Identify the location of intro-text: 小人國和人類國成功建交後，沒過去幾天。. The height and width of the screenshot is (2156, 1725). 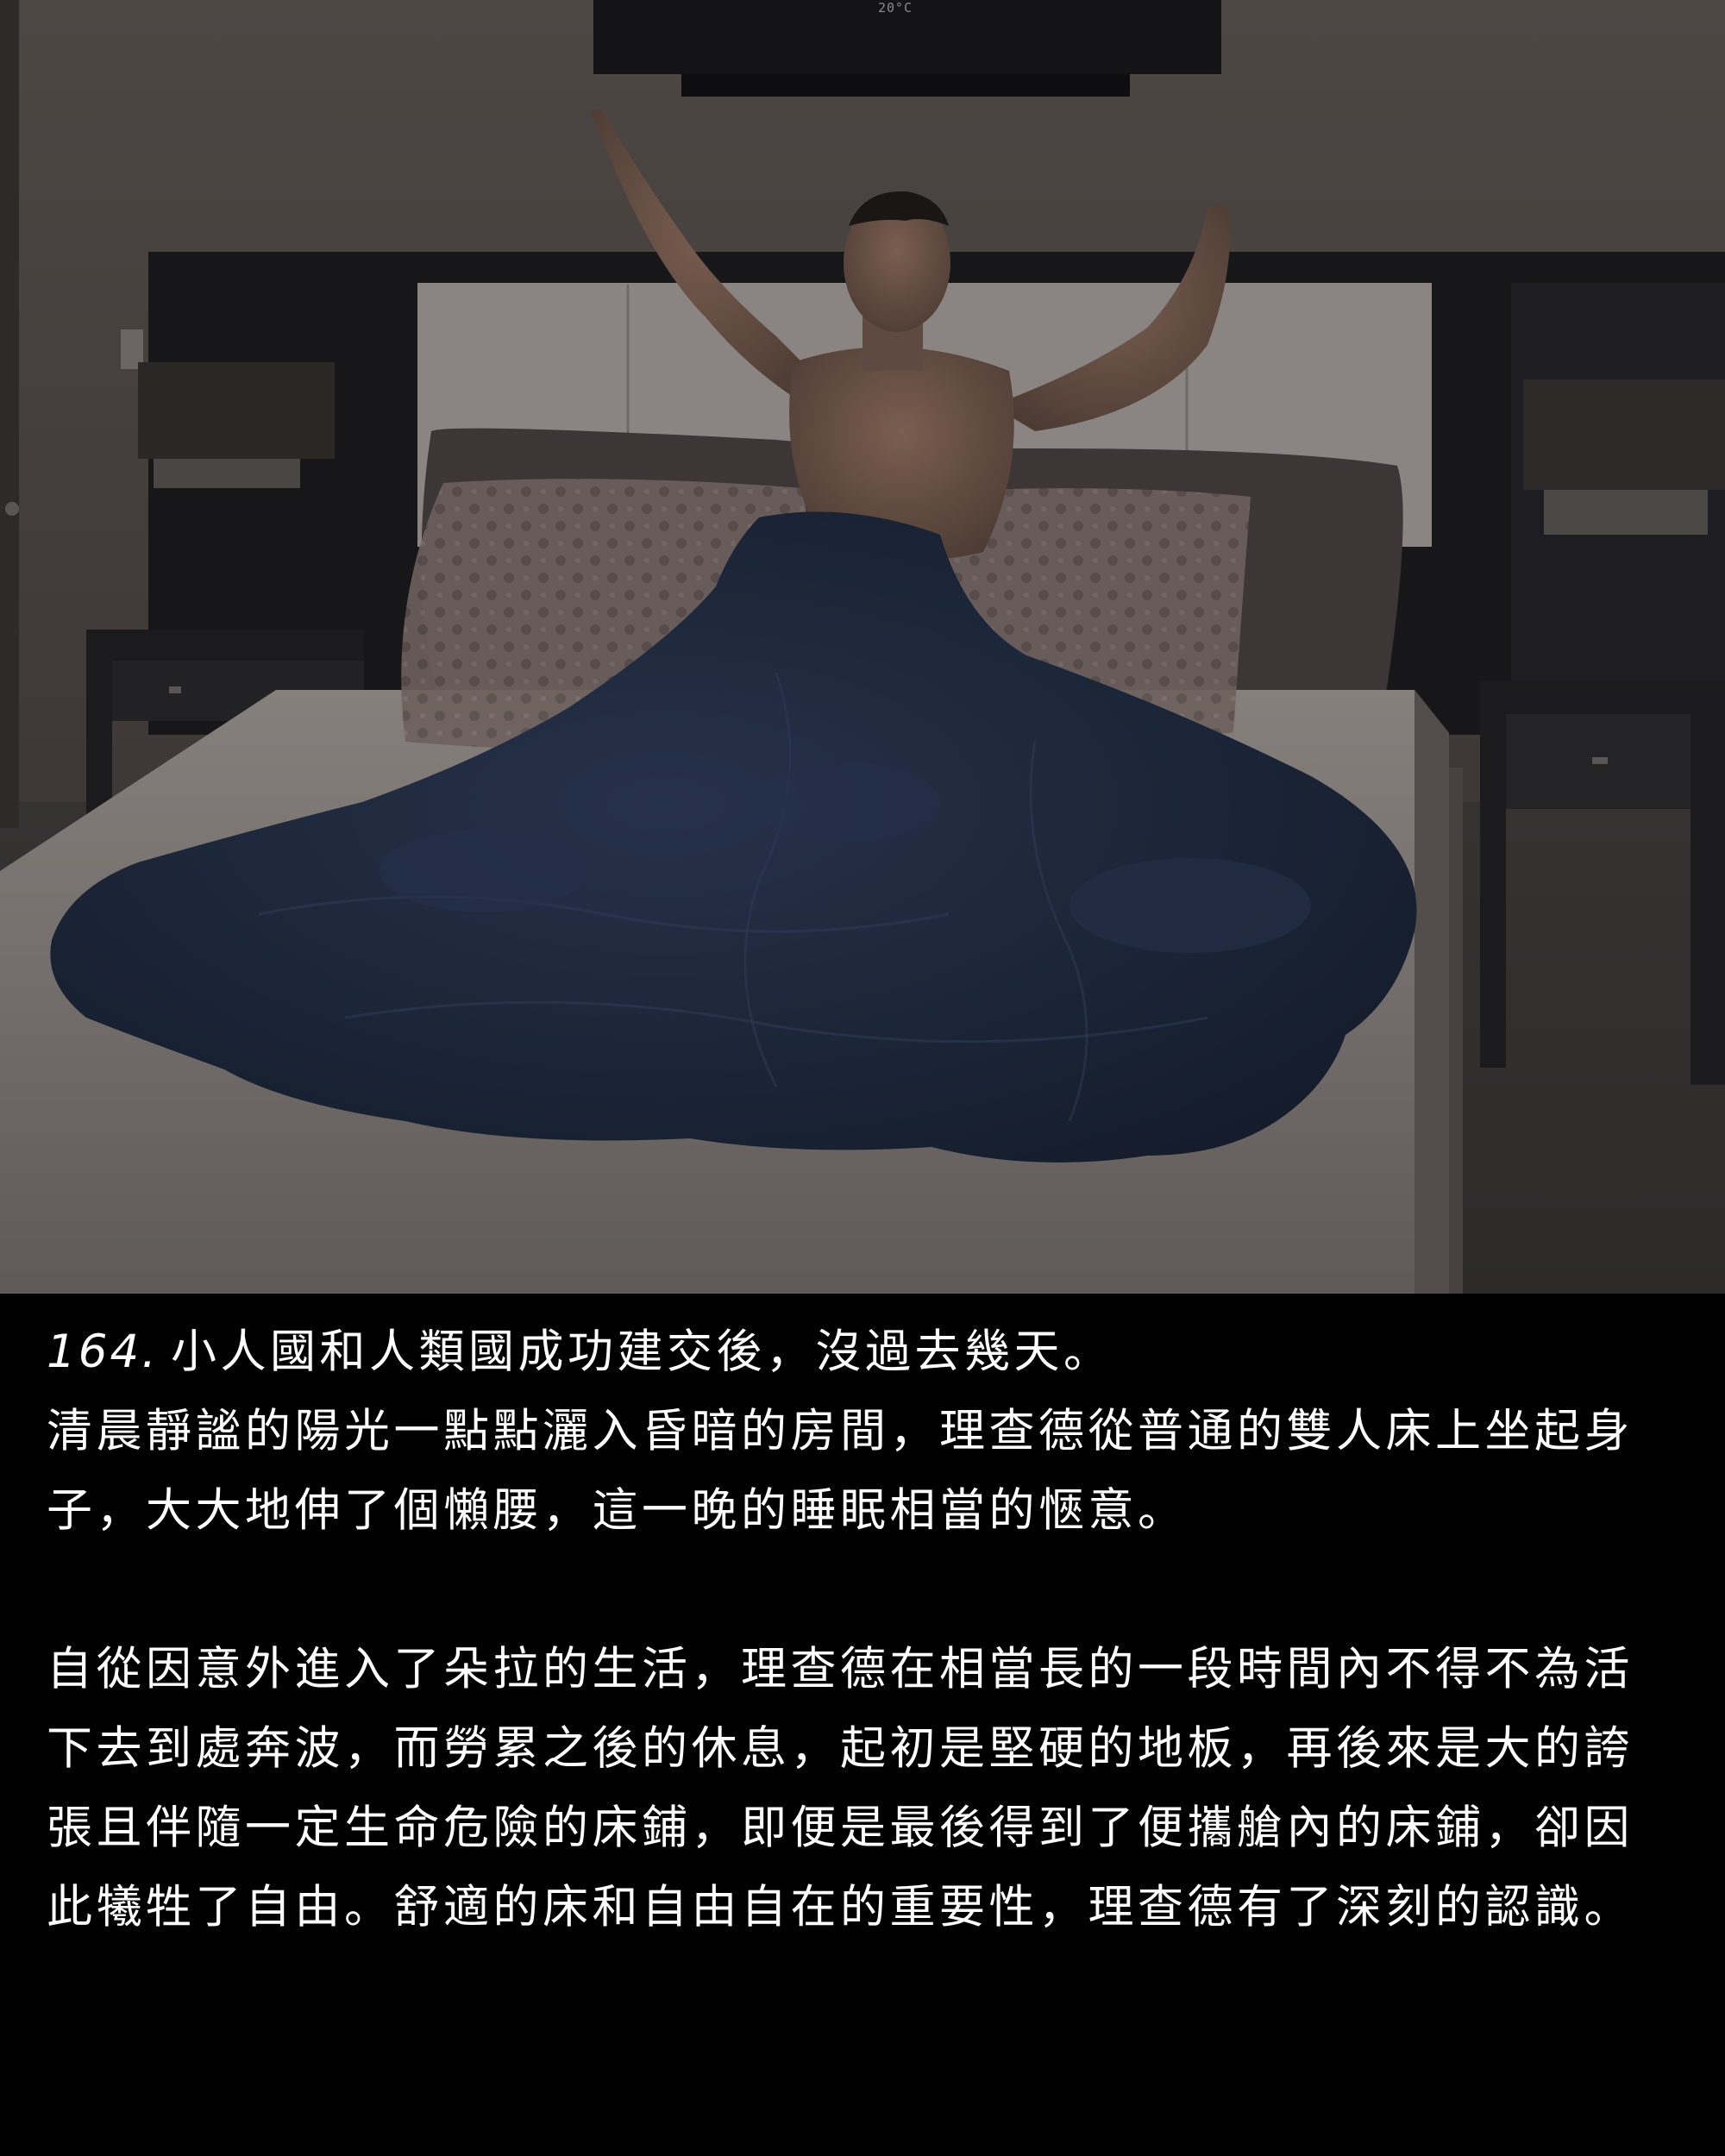
(642, 1352).